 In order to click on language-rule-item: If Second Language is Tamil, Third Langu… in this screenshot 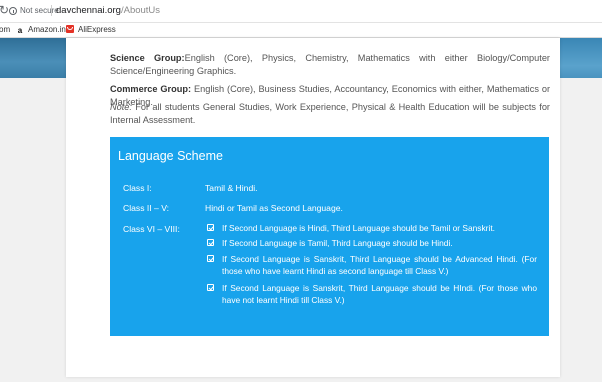, I will do `click(372, 244)`.